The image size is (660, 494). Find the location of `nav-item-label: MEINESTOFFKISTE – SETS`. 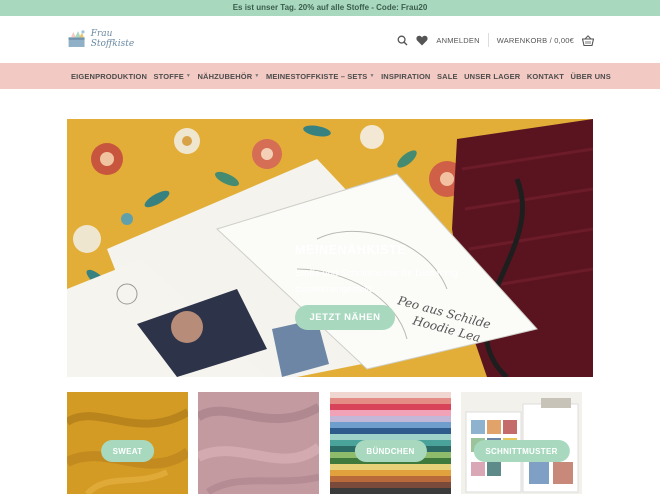

nav-item-label: MEINESTOFFKISTE – SETS is located at coordinates (316, 76).